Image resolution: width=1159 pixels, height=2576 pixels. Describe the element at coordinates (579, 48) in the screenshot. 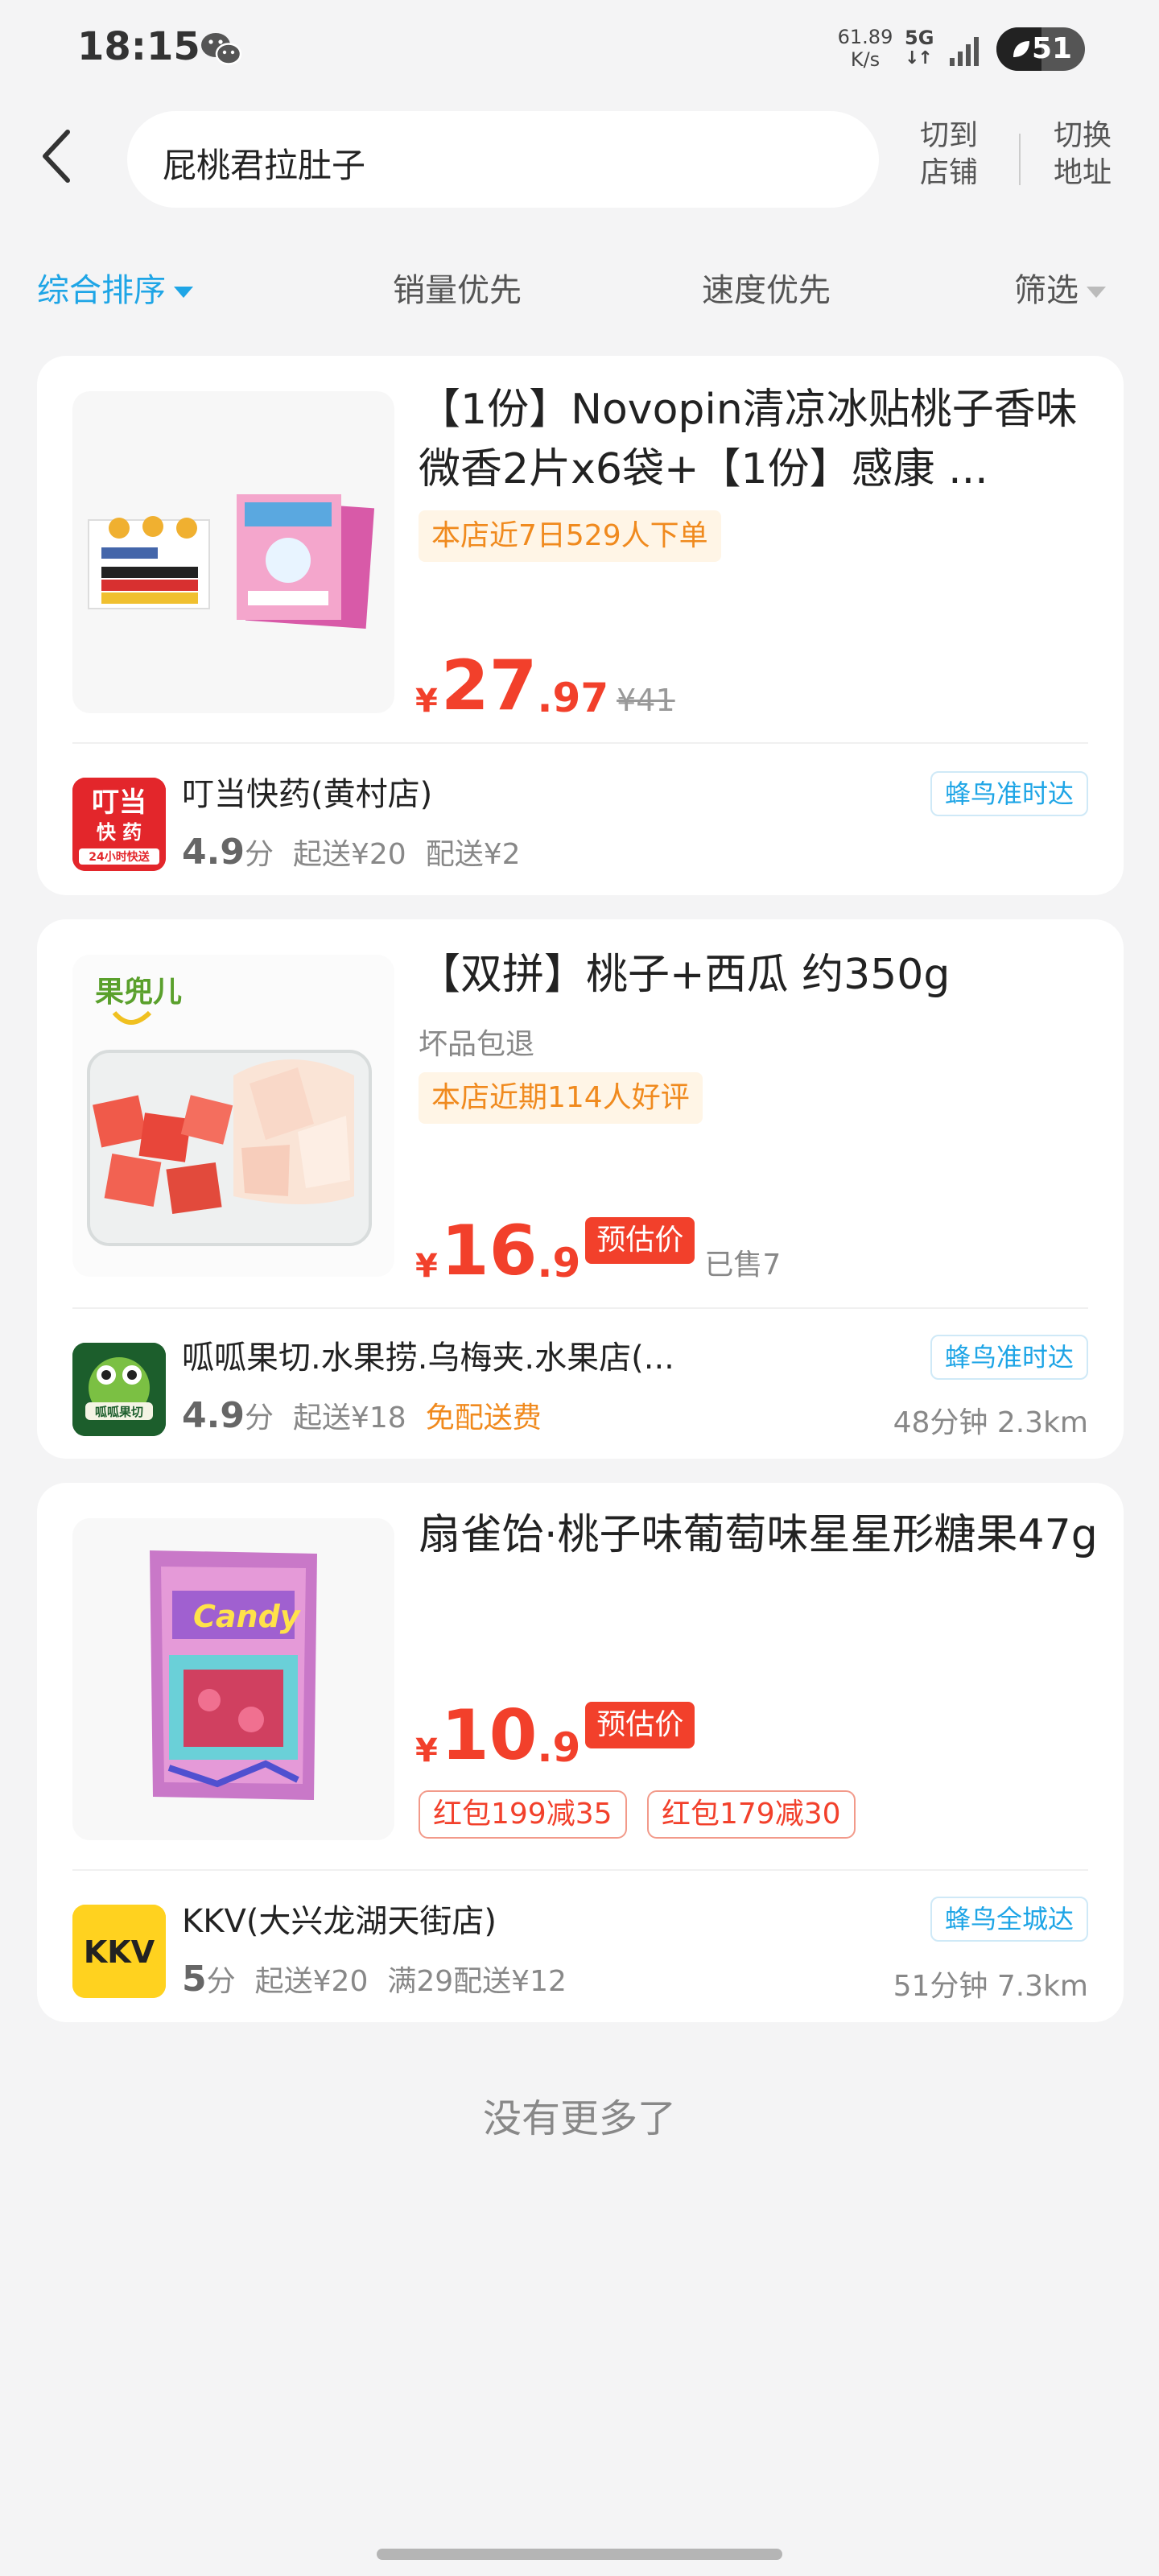

I see `status-bar: 18:15 61.89 K/s 5G ↓↑ 51` at that location.